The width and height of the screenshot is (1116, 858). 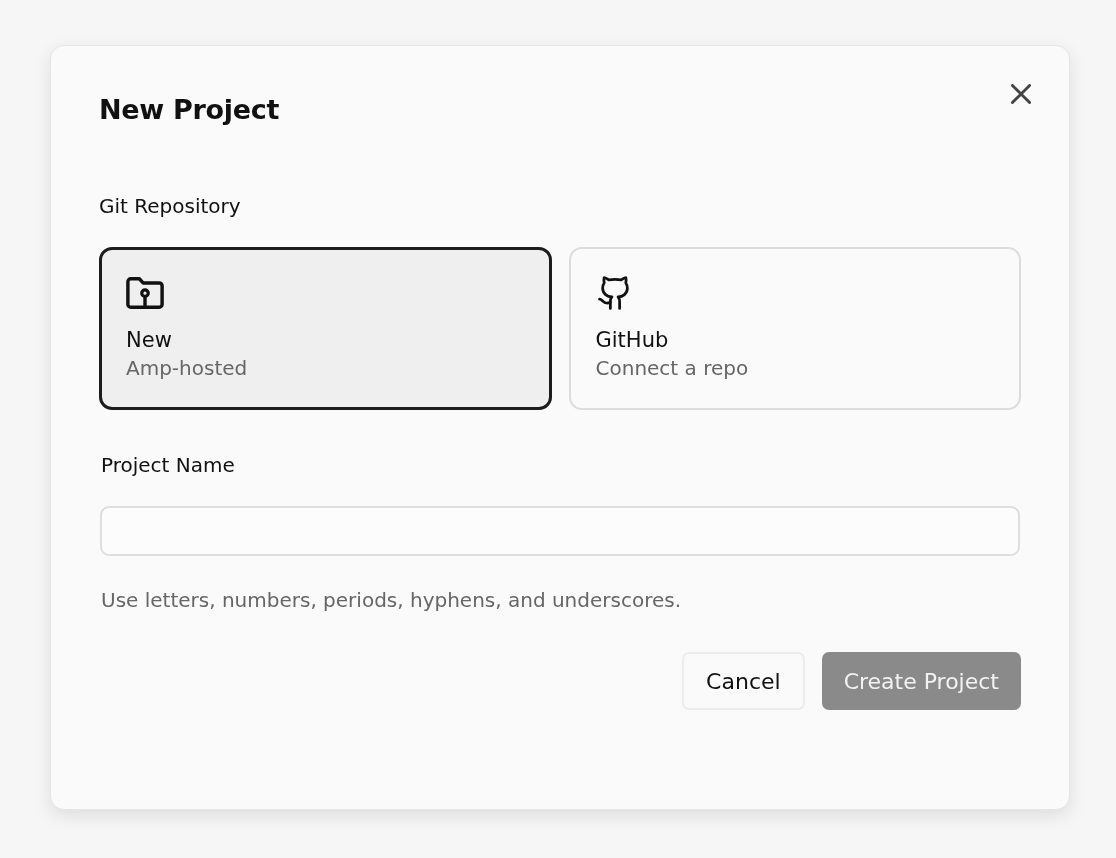 I want to click on cancel-button: Cancel, so click(x=743, y=681).